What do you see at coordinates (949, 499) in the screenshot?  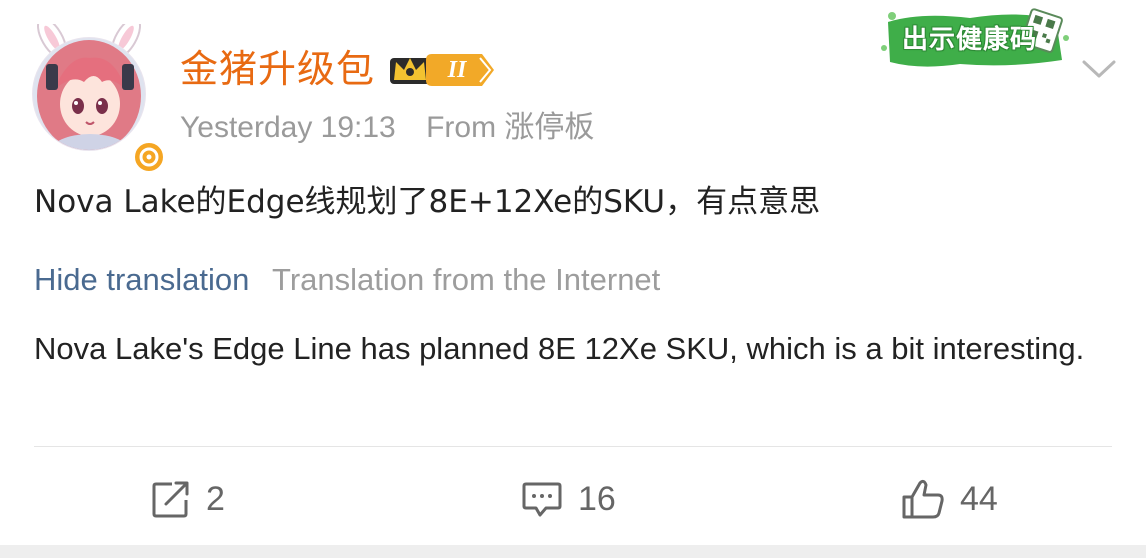 I see `like-button: 44` at bounding box center [949, 499].